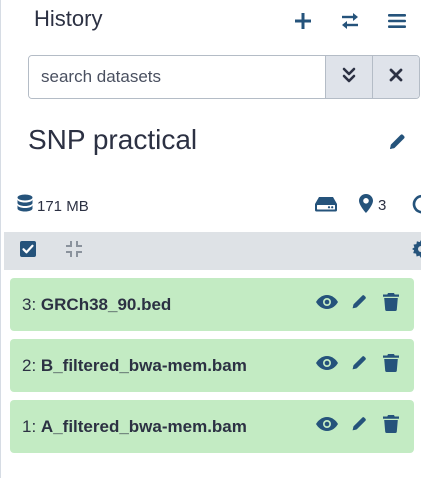  I want to click on refresh-icon, so click(416, 206).